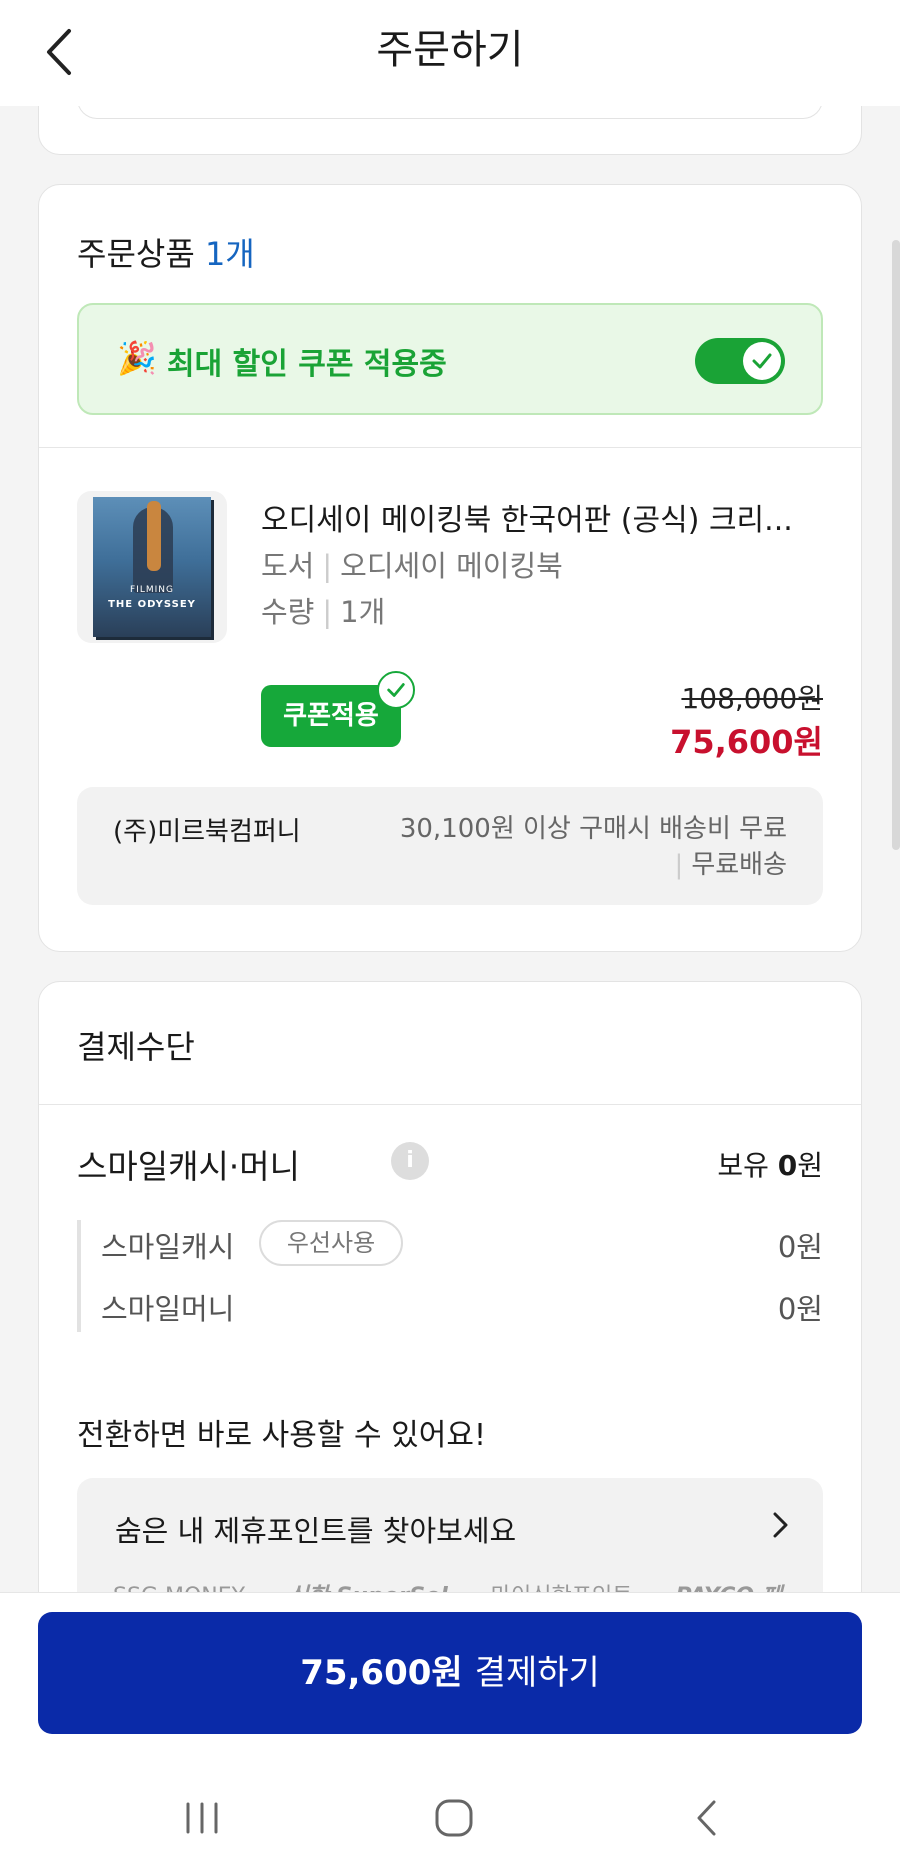 The height and width of the screenshot is (1863, 900). Describe the element at coordinates (450, 359) in the screenshot. I see `max-coupon-banner: 🎉 최대 할인 쿠폰 적용중` at that location.